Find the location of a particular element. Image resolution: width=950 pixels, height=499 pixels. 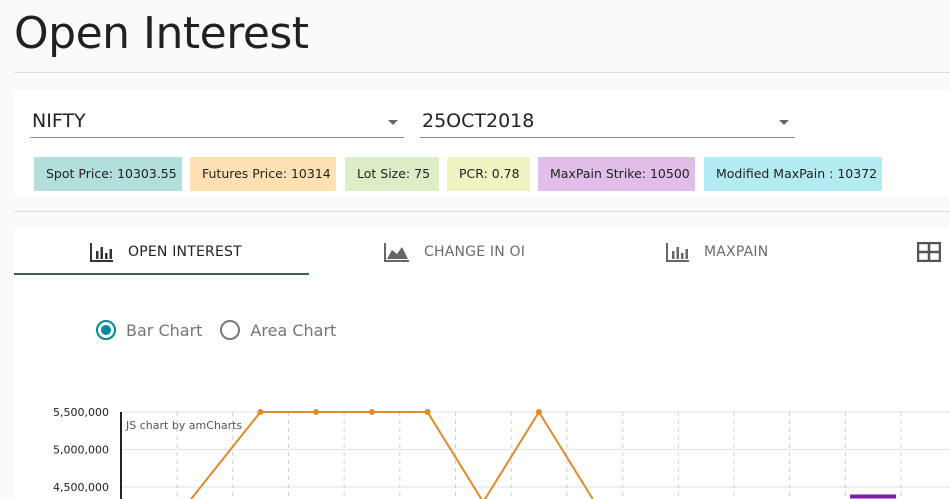

tab-change-in-oi-label: CHANGE IN OI is located at coordinates (475, 251).